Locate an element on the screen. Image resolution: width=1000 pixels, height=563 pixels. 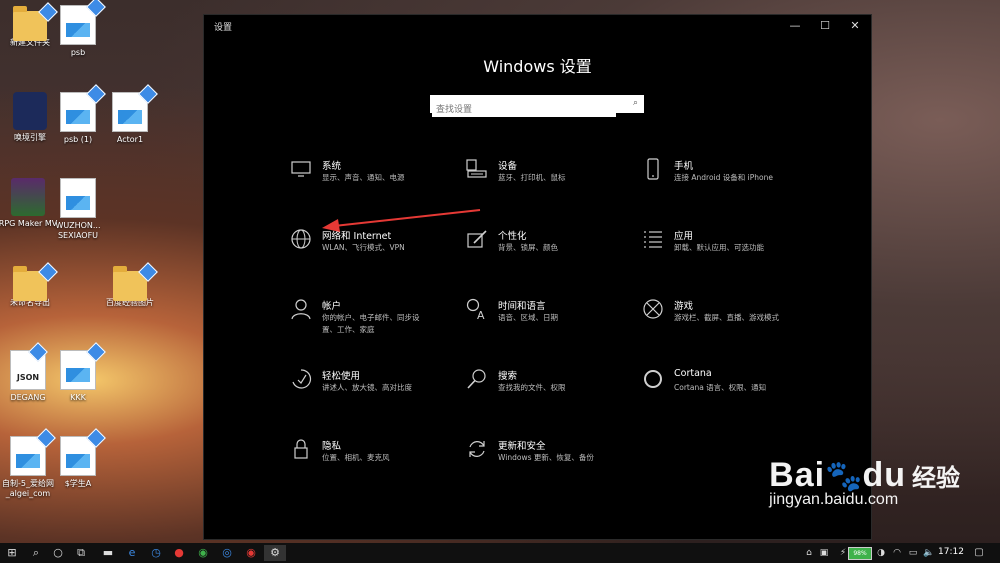
time-language-icon: A is located at coordinates (475, 309).